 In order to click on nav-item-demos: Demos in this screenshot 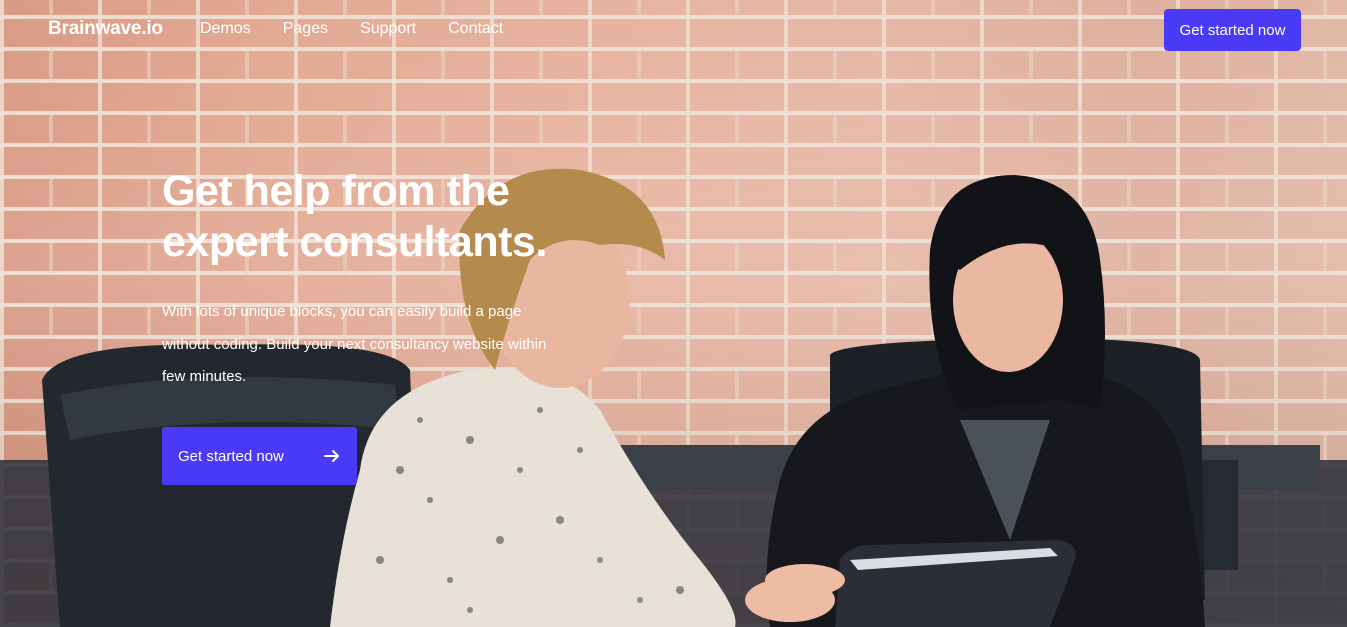, I will do `click(225, 29)`.